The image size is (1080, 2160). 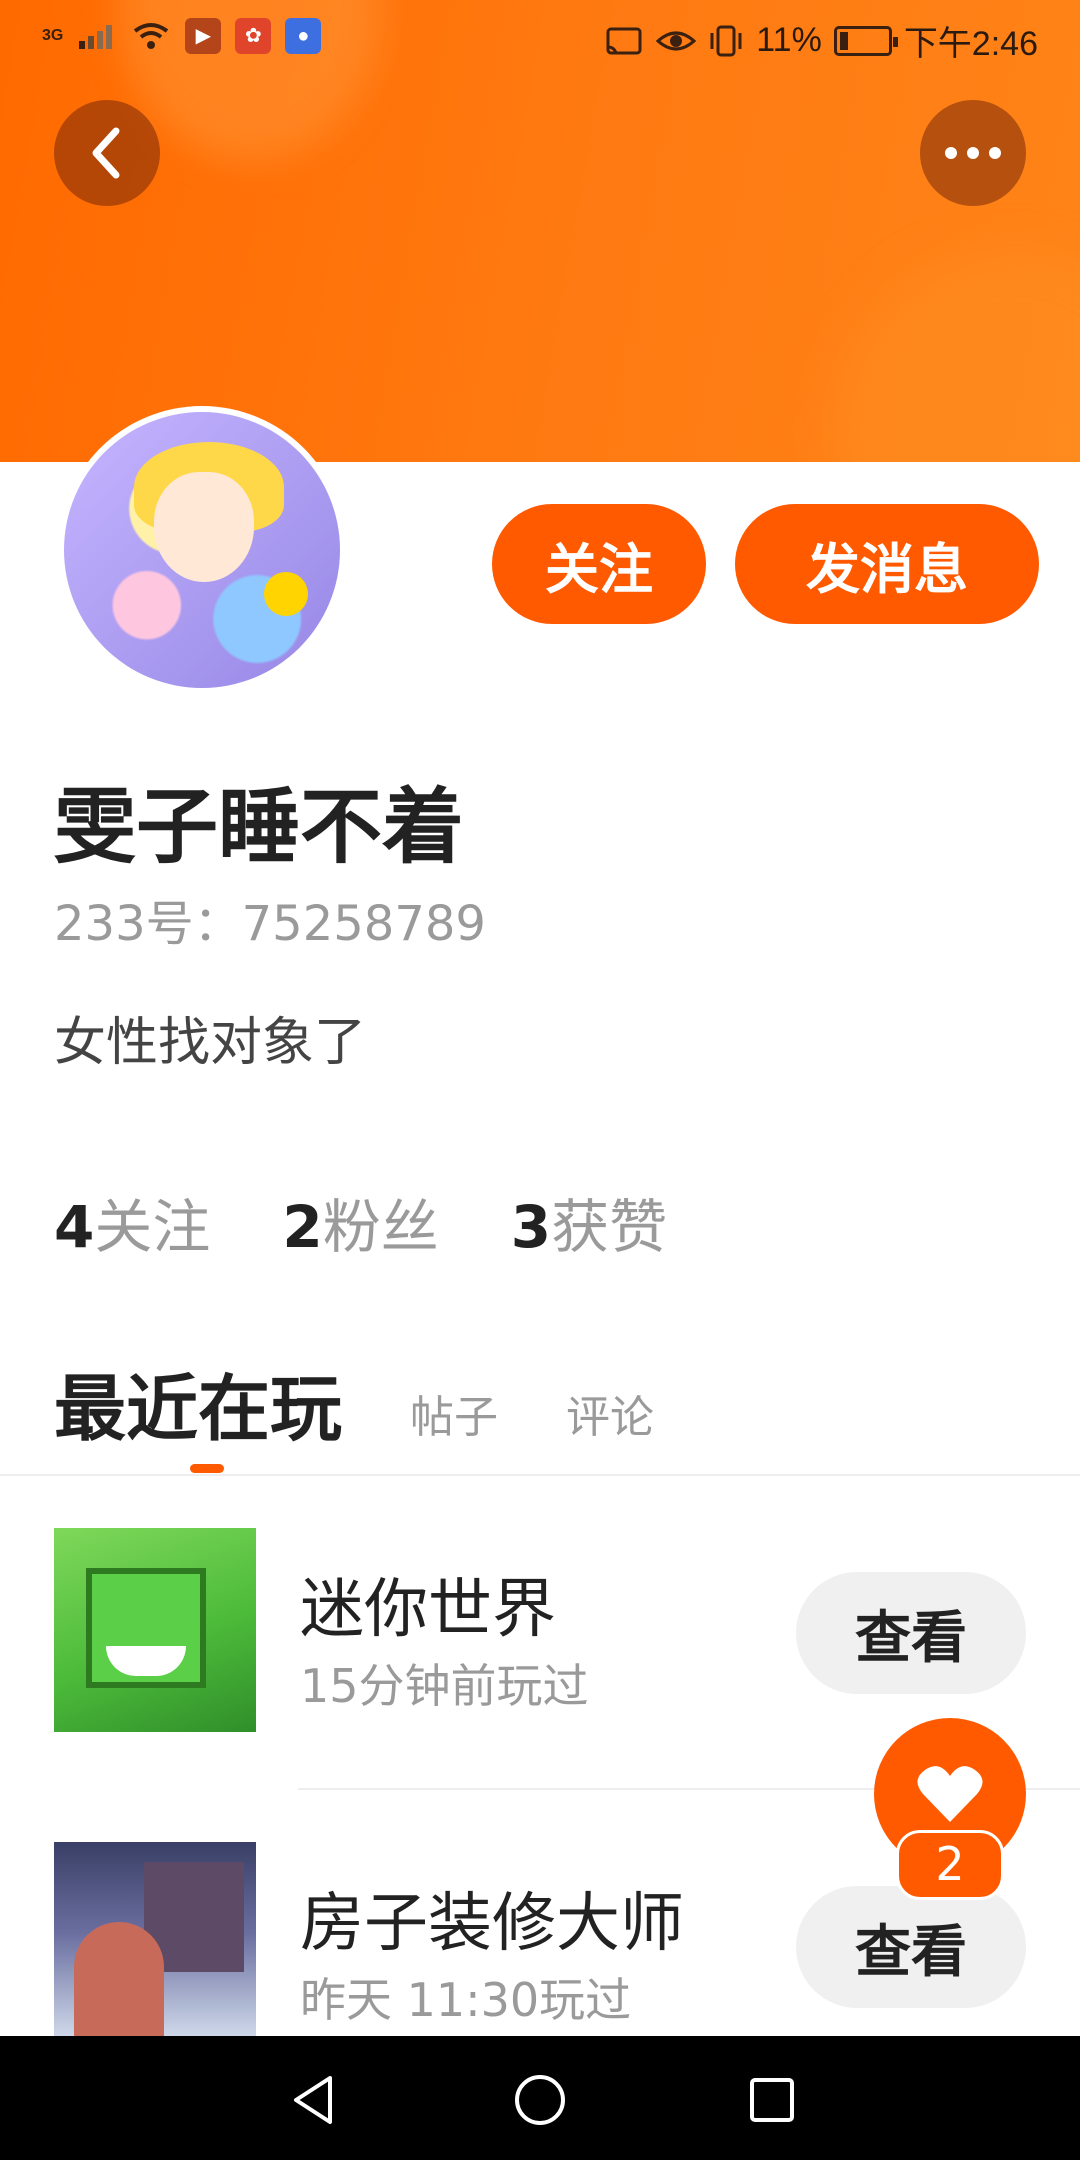 I want to click on stat-following-label: 关注, so click(x=152, y=1227).